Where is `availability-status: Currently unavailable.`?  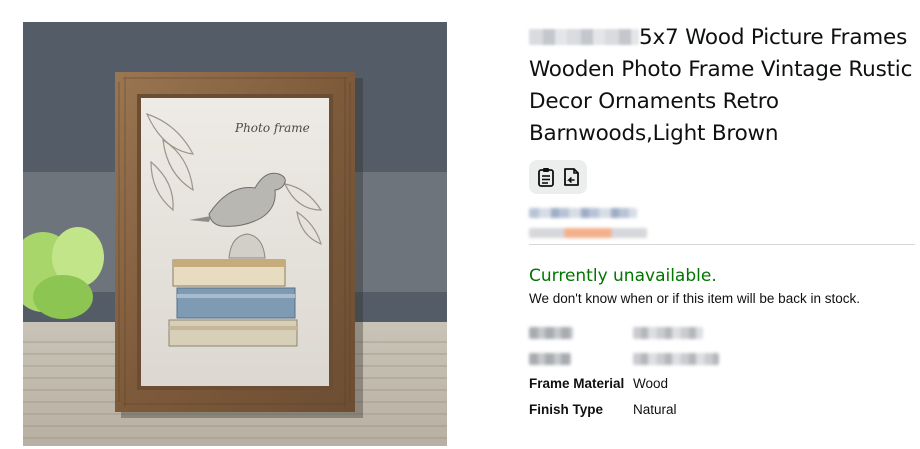
availability-status: Currently unavailable. is located at coordinates (623, 276).